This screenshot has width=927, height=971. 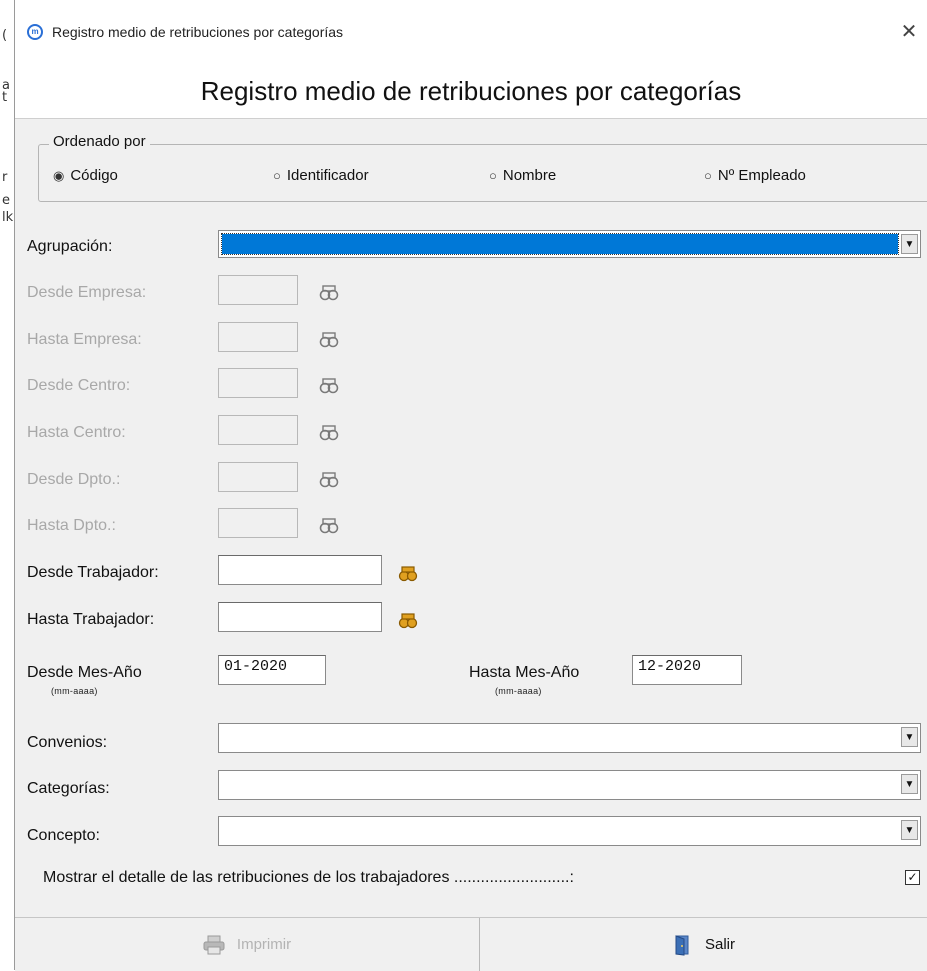 What do you see at coordinates (258, 383) in the screenshot?
I see `desde-centro-input` at bounding box center [258, 383].